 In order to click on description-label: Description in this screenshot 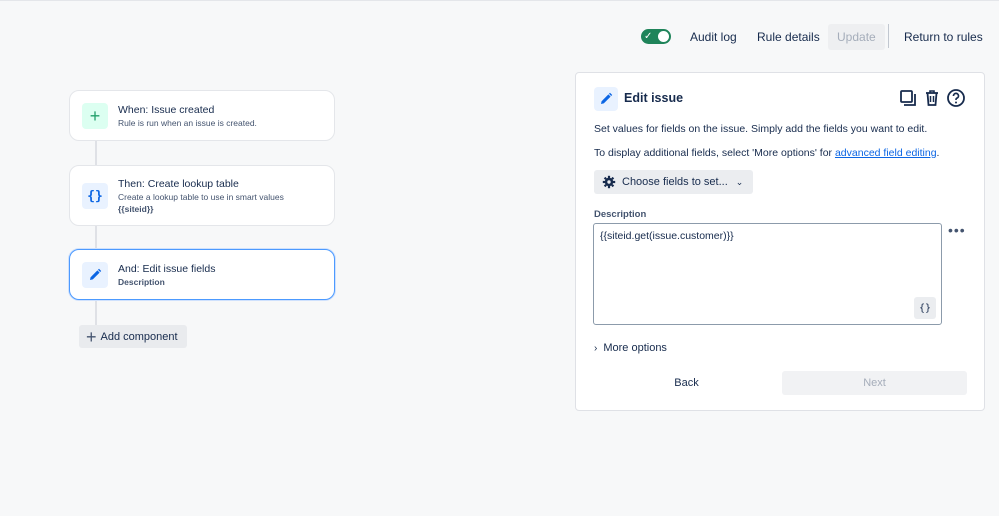, I will do `click(620, 214)`.